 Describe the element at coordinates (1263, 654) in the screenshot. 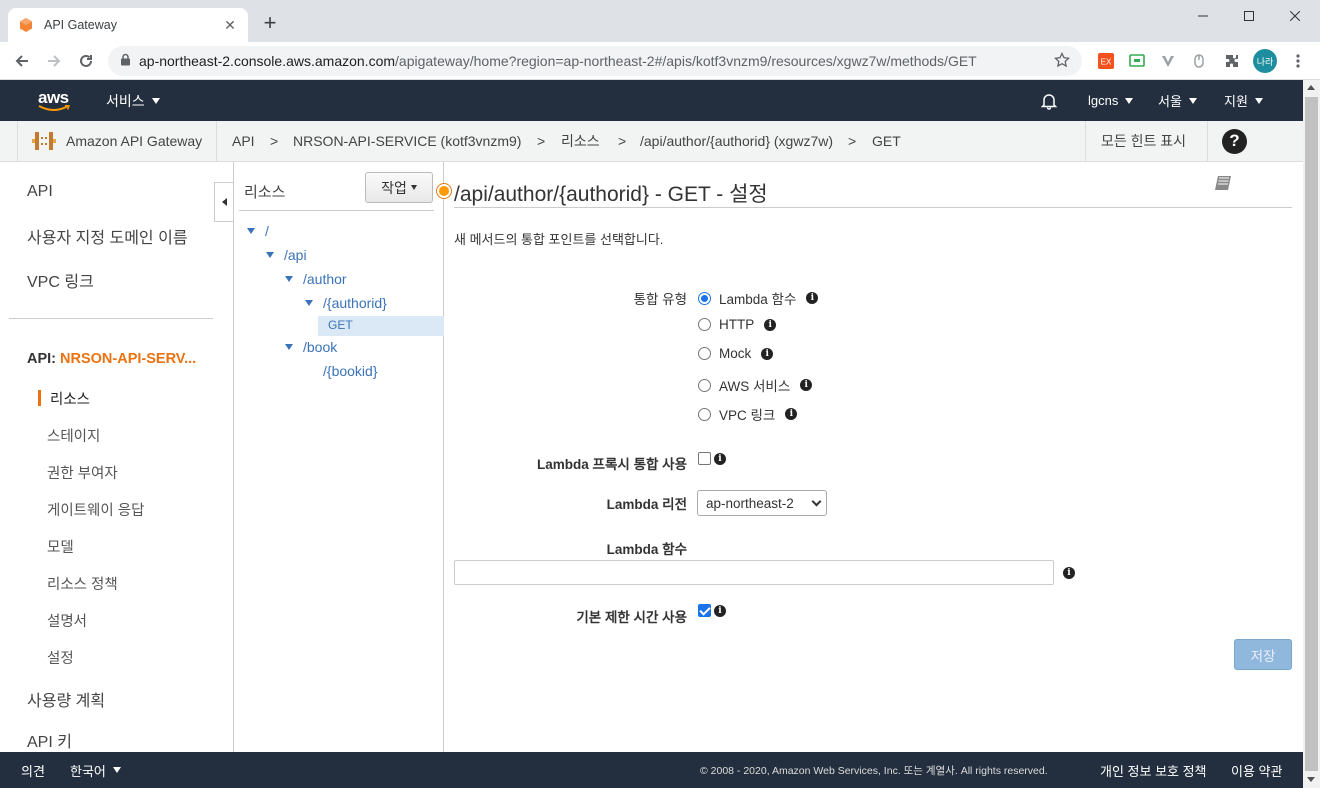

I see `save-button: 저장` at that location.